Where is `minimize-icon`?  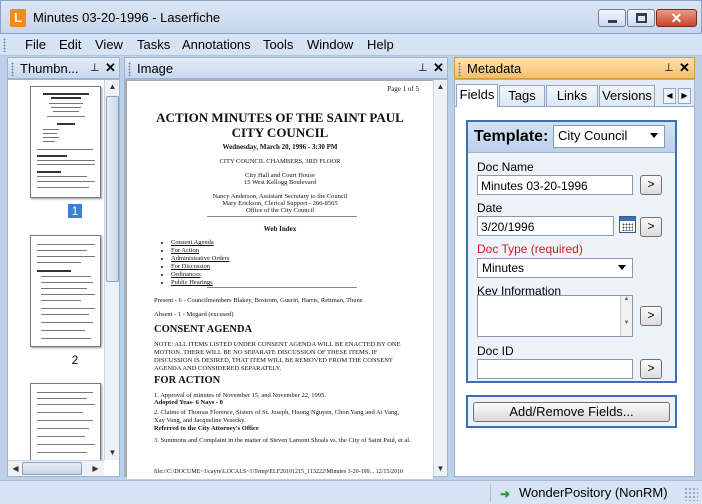
minimize-icon is located at coordinates (612, 21).